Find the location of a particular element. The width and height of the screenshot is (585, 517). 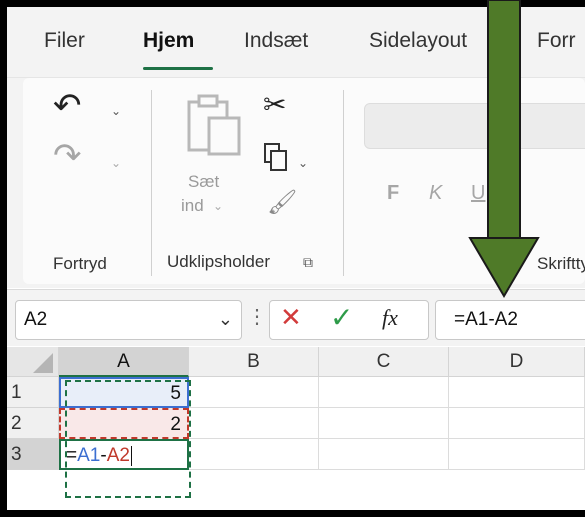

cell-d3 is located at coordinates (517, 454).